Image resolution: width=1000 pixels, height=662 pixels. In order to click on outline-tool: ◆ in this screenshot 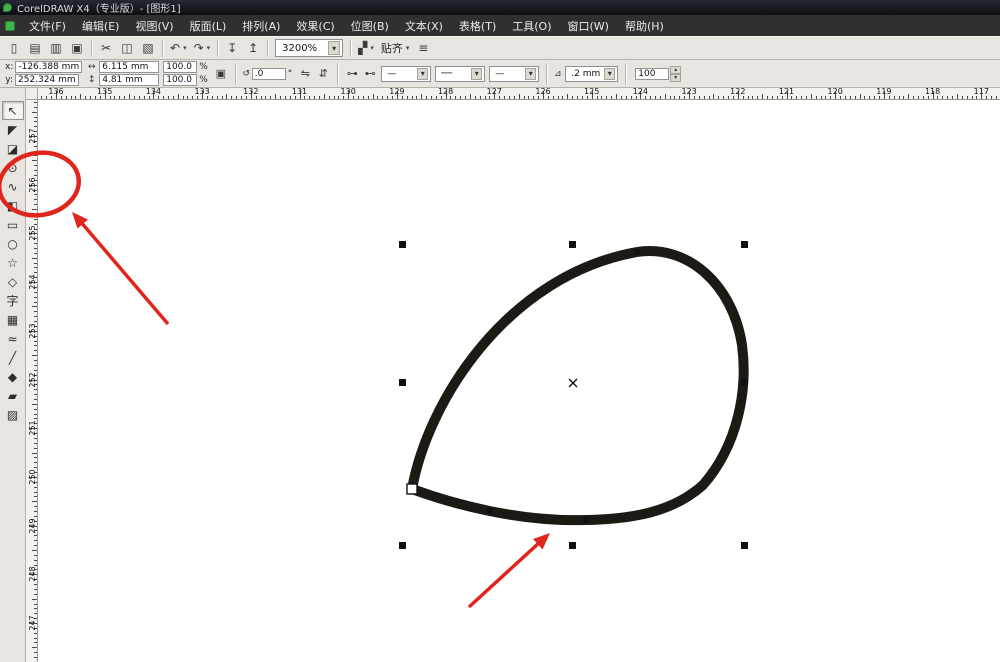, I will do `click(13, 376)`.